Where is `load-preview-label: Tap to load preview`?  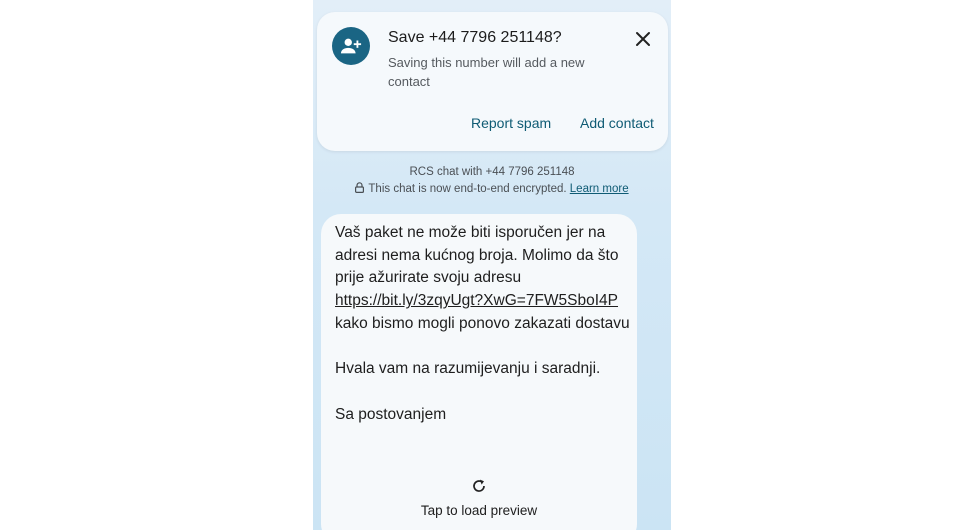 load-preview-label: Tap to load preview is located at coordinates (479, 510).